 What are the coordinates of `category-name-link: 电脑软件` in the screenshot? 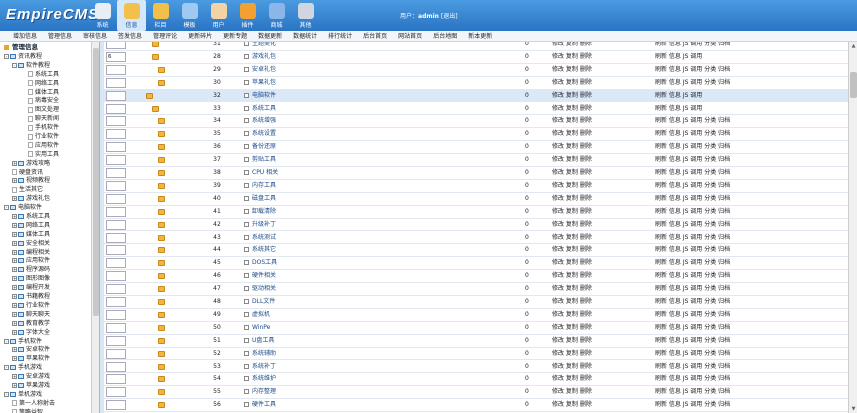 It's located at (264, 96).